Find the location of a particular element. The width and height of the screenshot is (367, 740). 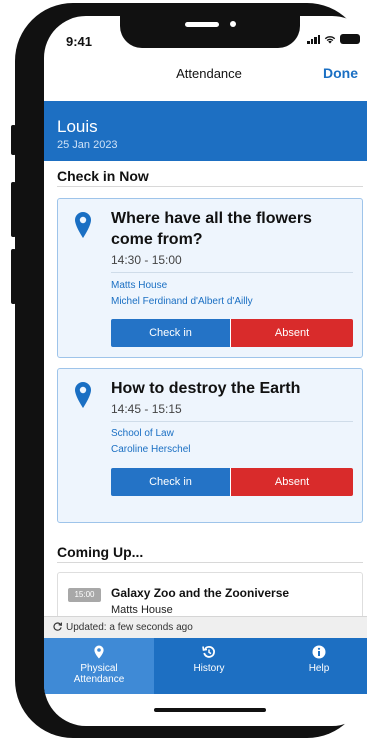

tab-label: History is located at coordinates (209, 668).